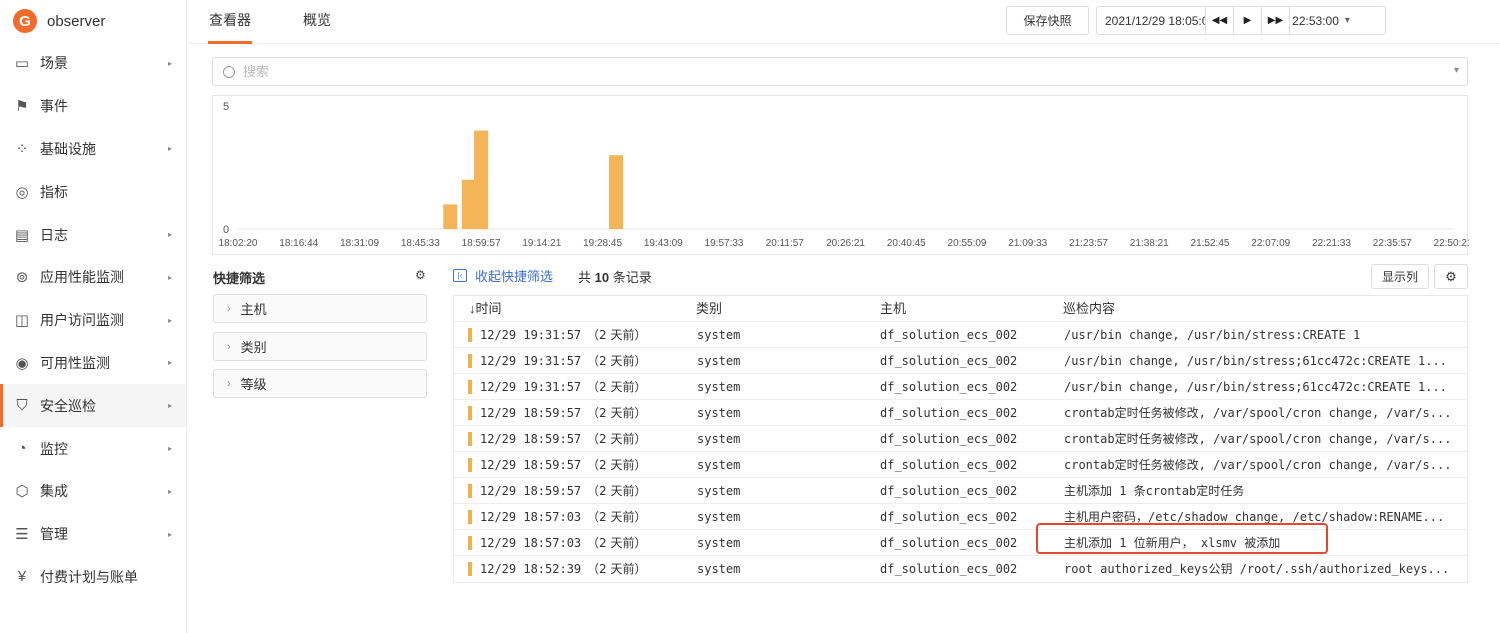 The image size is (1500, 633). Describe the element at coordinates (82, 320) in the screenshot. I see `sidebar-item-label: 用户访问监测` at that location.